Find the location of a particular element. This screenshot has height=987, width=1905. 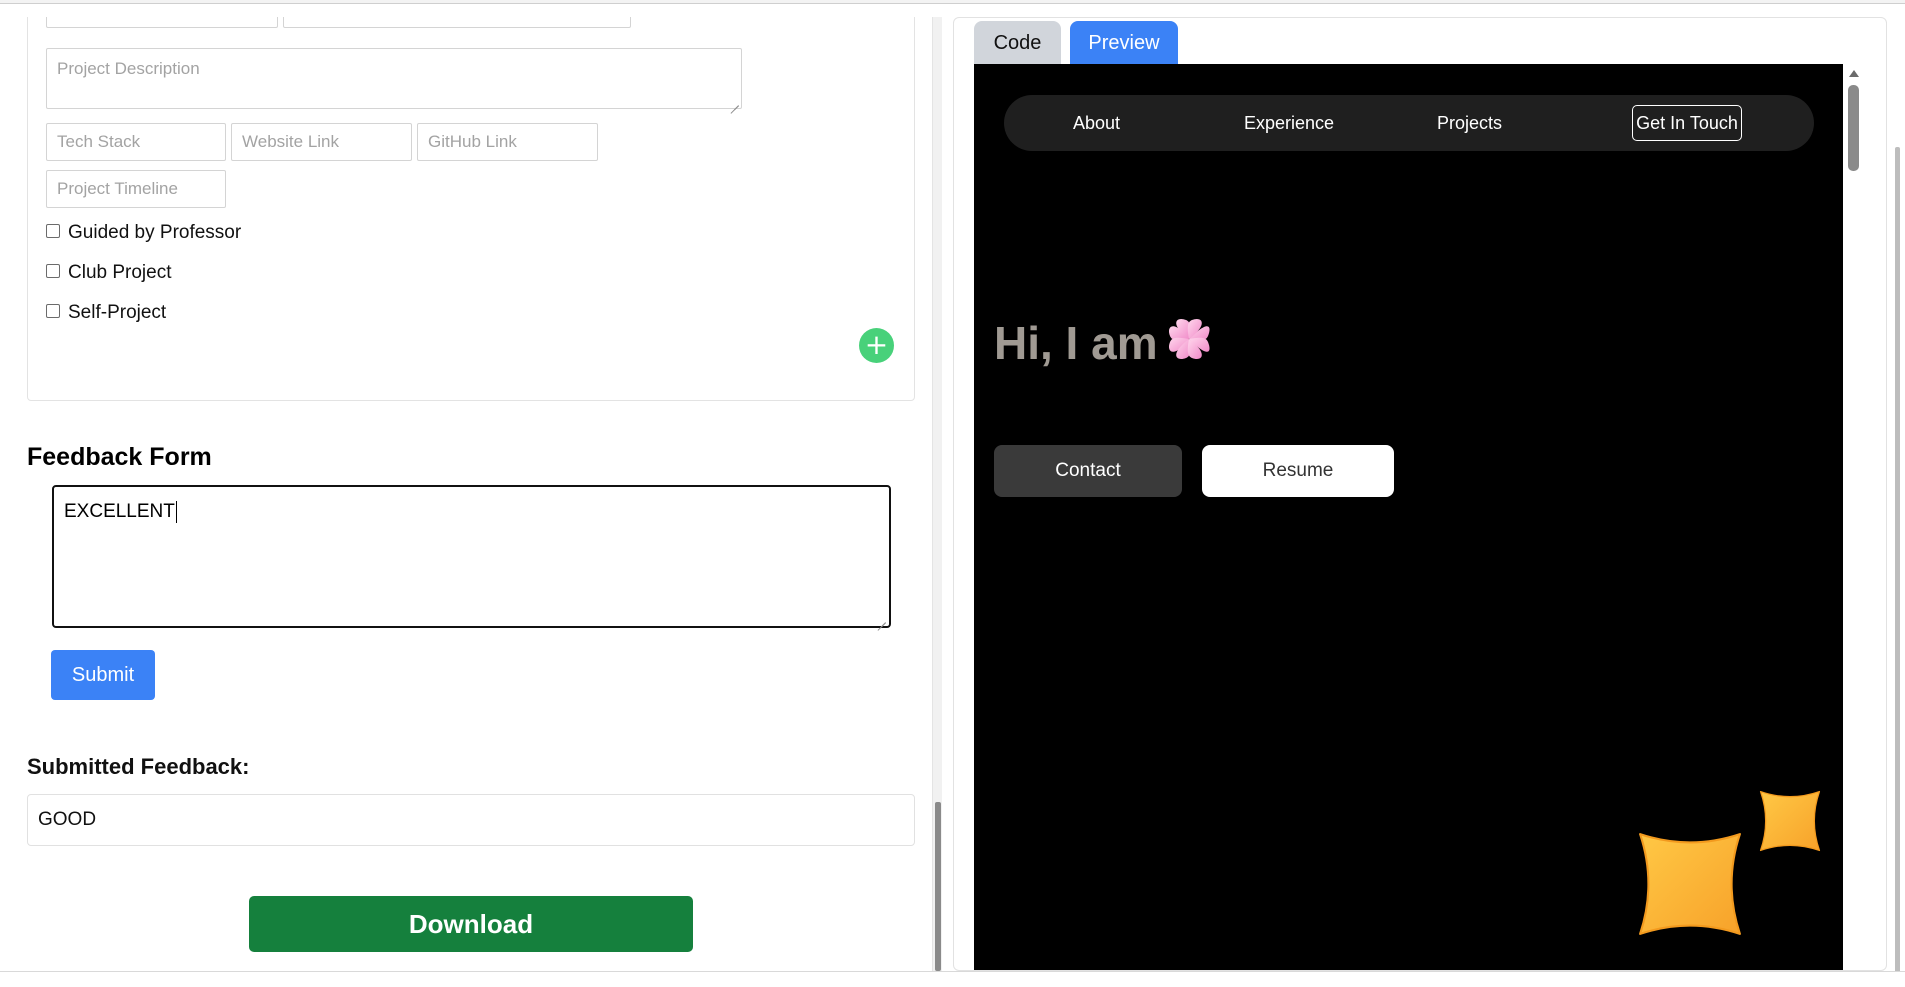

submitted-feedback-value: GOOD is located at coordinates (471, 820).